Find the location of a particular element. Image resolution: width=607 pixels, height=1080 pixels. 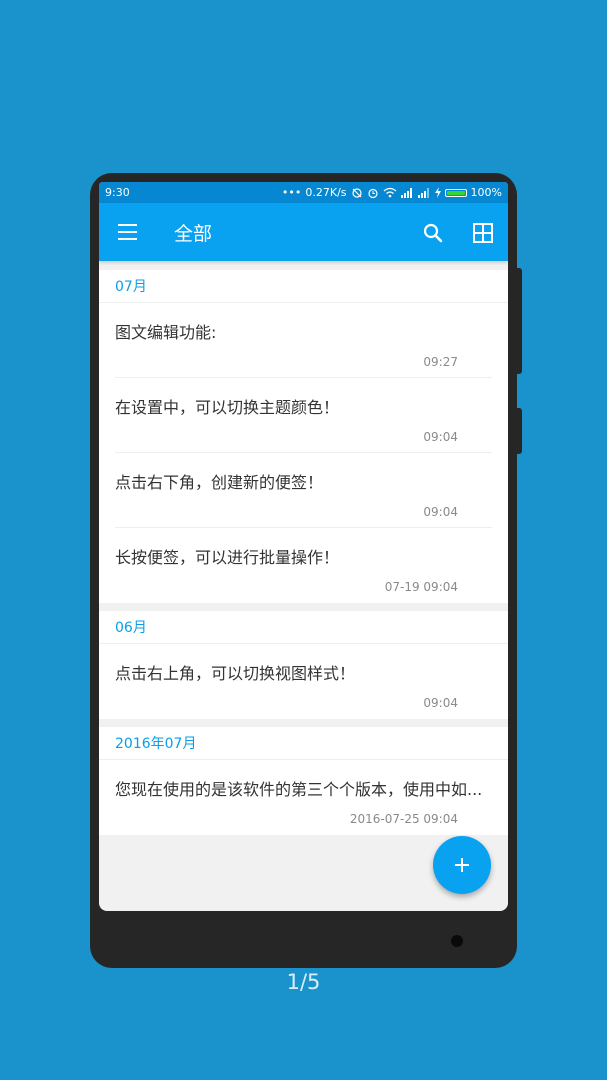

section-header: 06月 is located at coordinates (303, 627).